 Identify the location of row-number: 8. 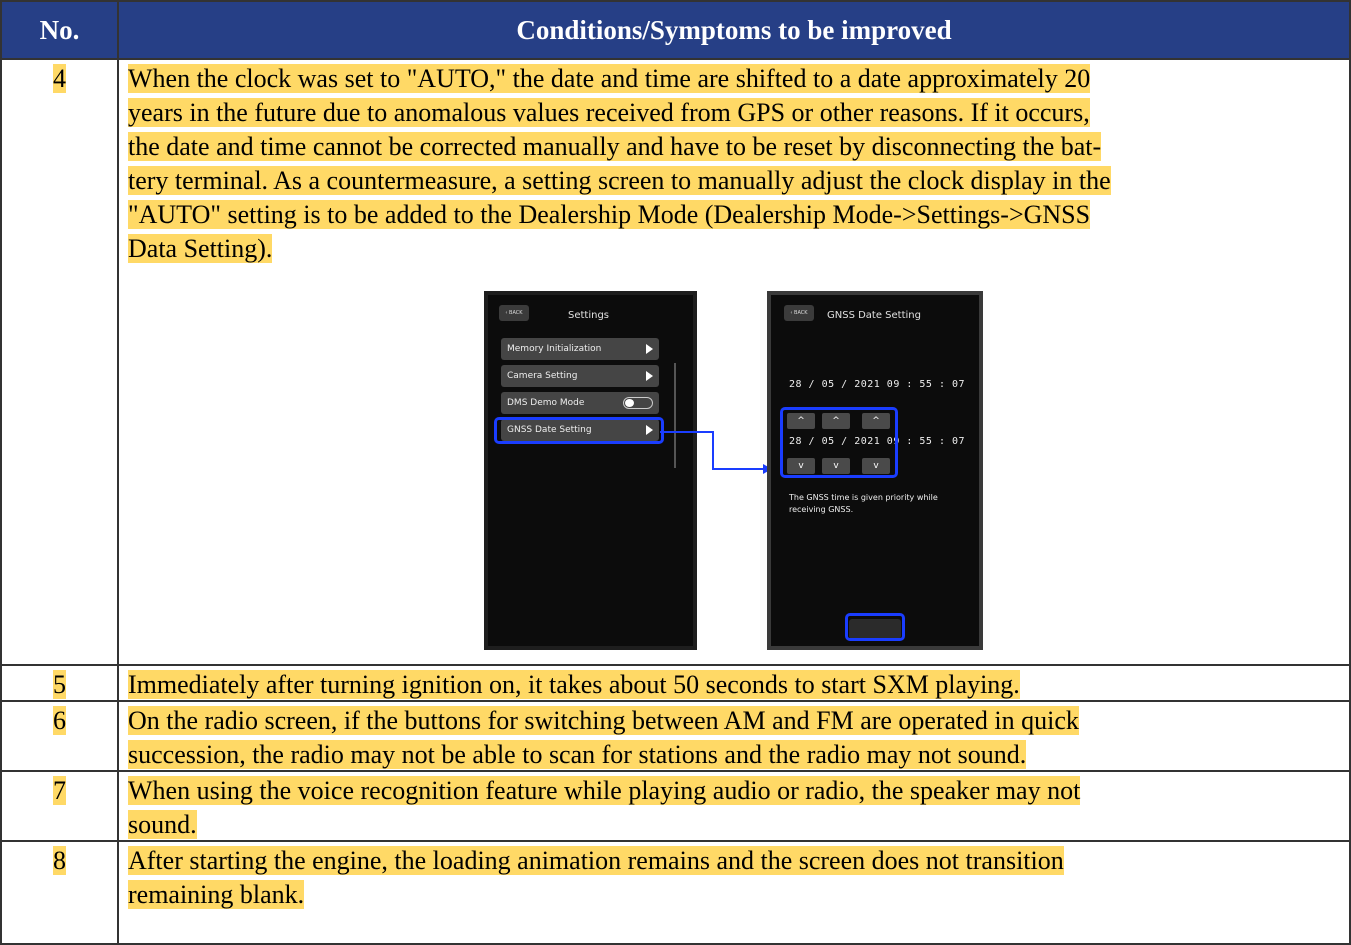
(59, 892).